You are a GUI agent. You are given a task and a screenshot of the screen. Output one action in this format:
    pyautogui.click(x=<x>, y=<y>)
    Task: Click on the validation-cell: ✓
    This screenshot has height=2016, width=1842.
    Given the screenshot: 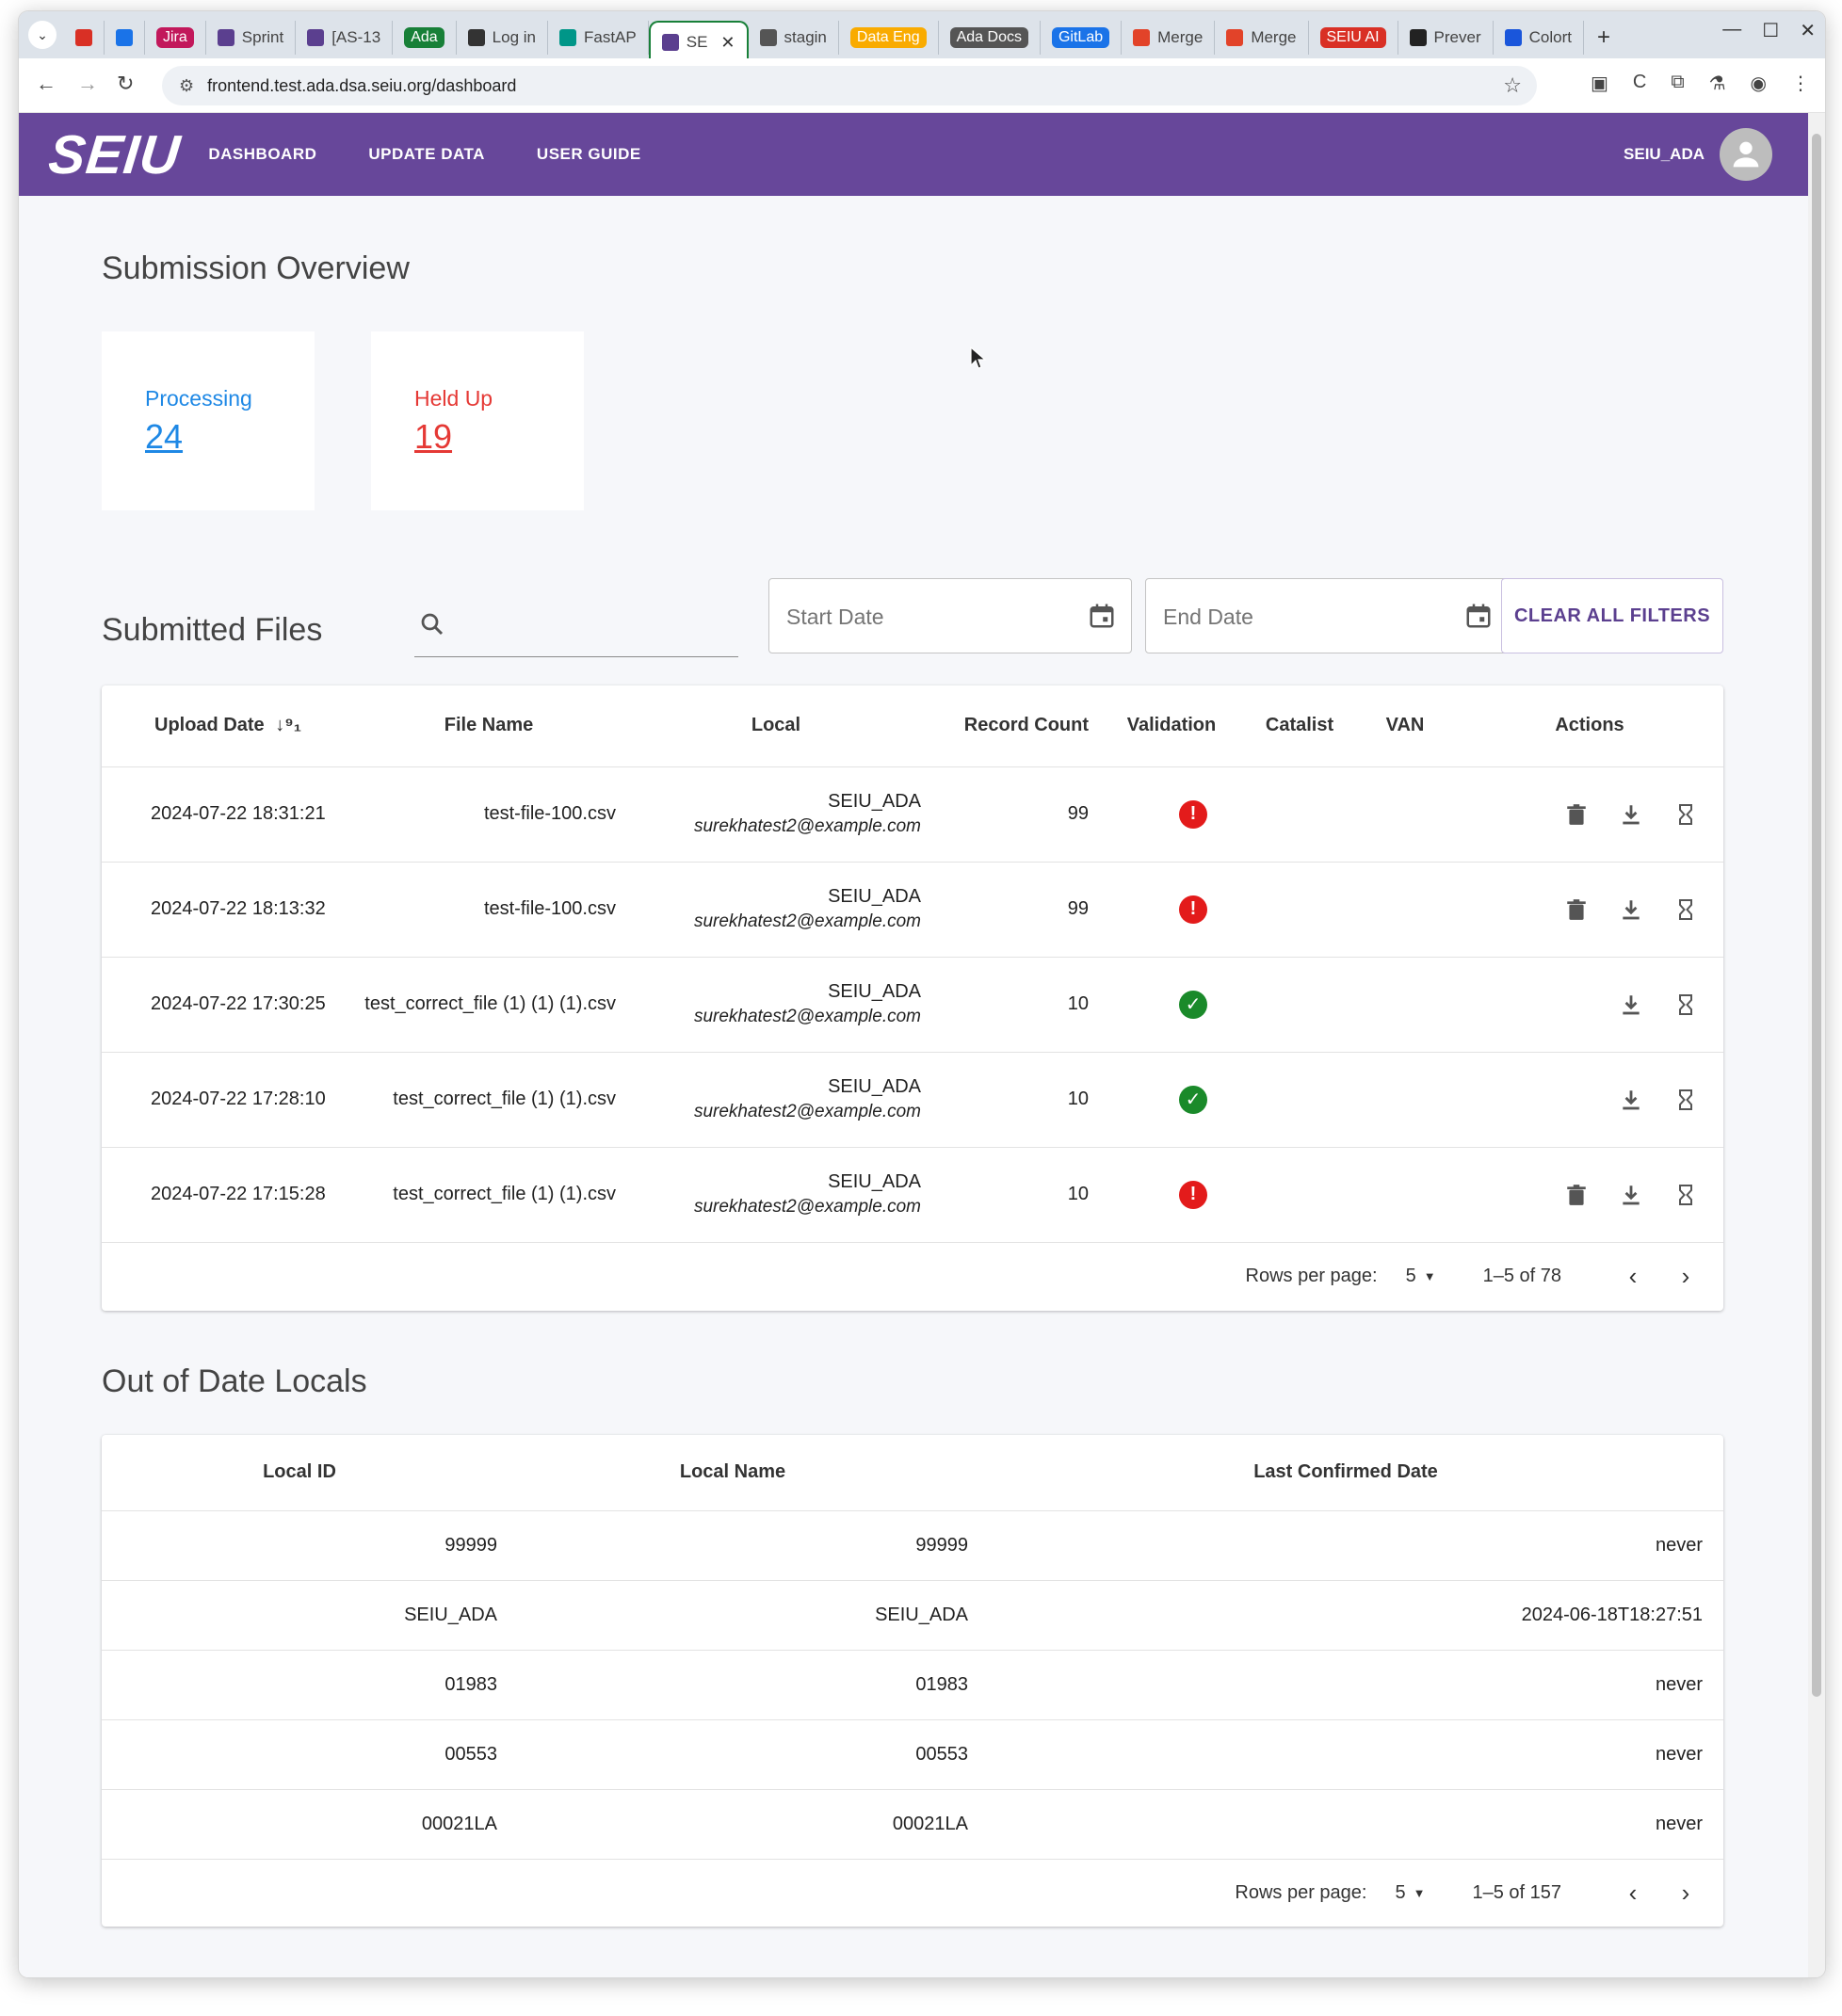 What is the action you would take?
    pyautogui.click(x=1171, y=1005)
    